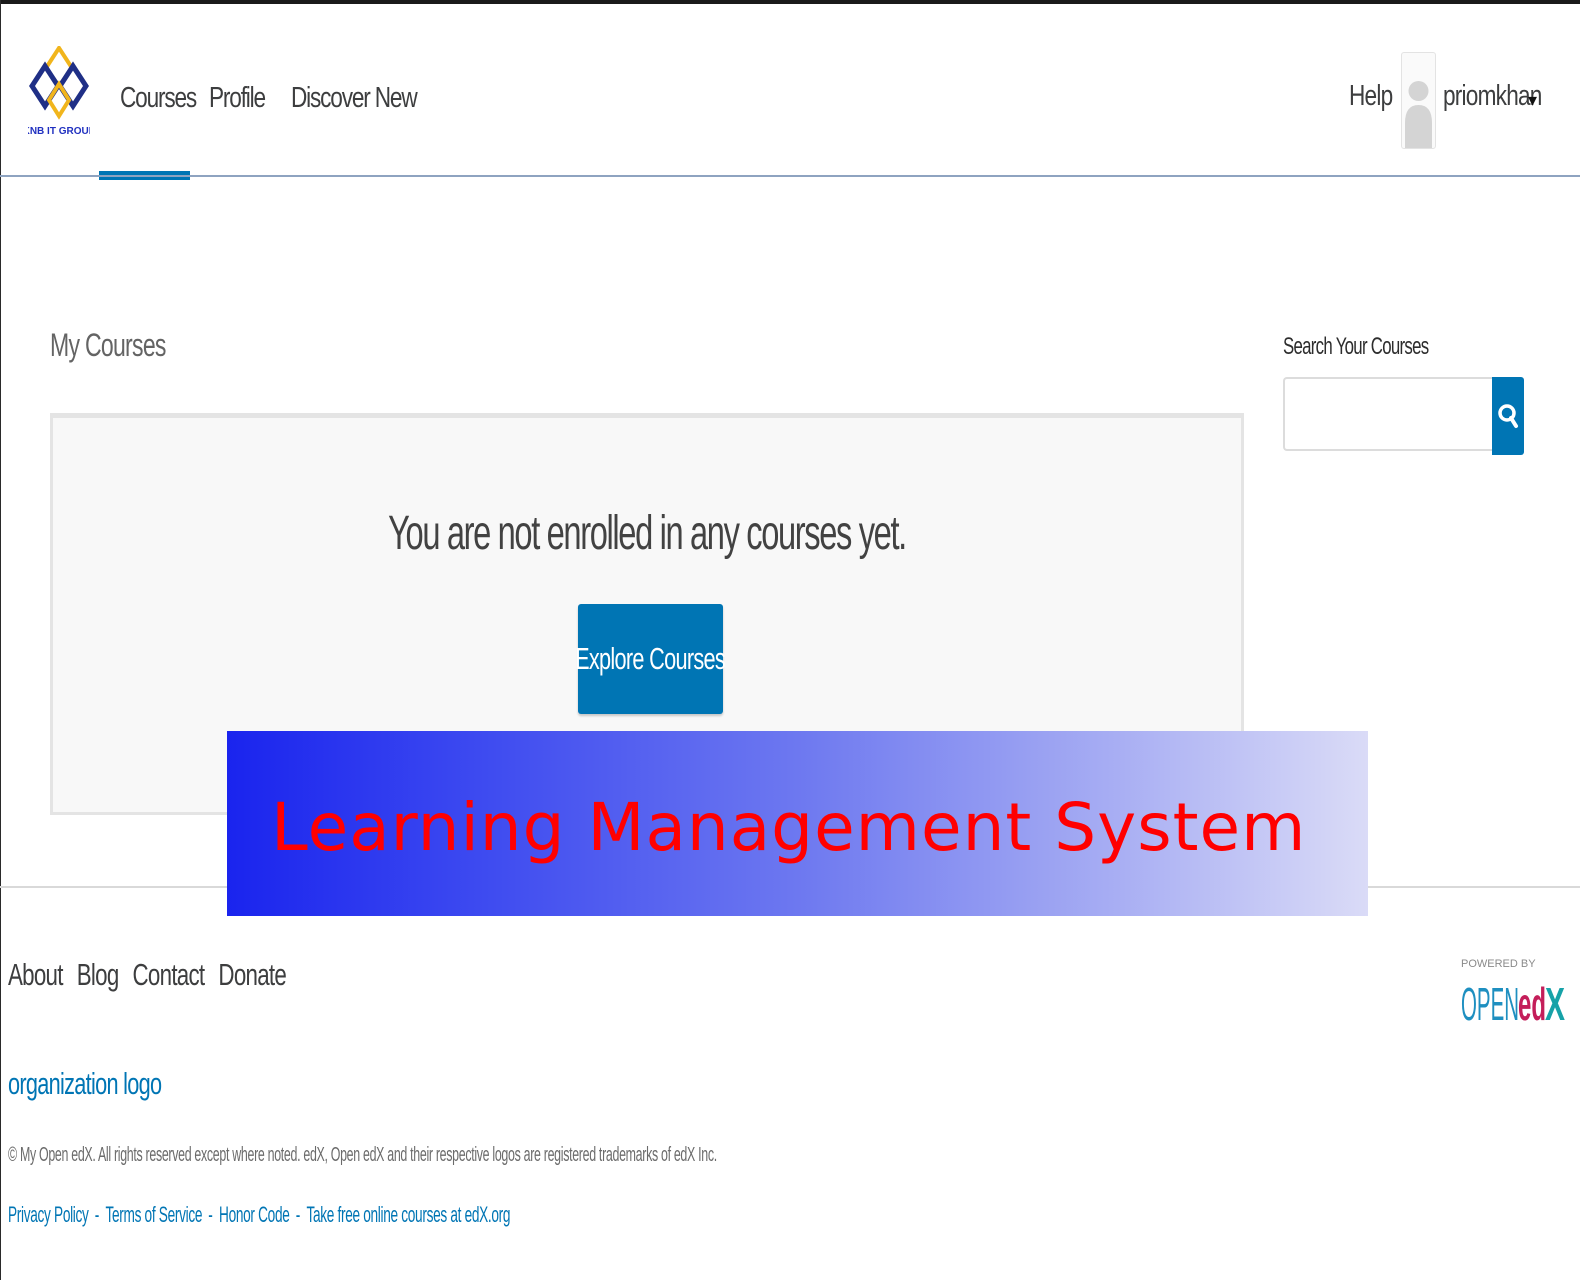  I want to click on organization-logo-link: organization logo, so click(85, 1084).